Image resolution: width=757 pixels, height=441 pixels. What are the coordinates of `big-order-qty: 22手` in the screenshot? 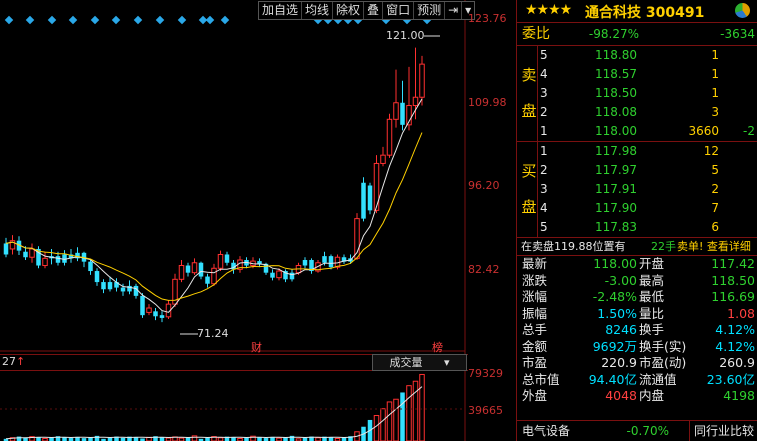 It's located at (663, 246).